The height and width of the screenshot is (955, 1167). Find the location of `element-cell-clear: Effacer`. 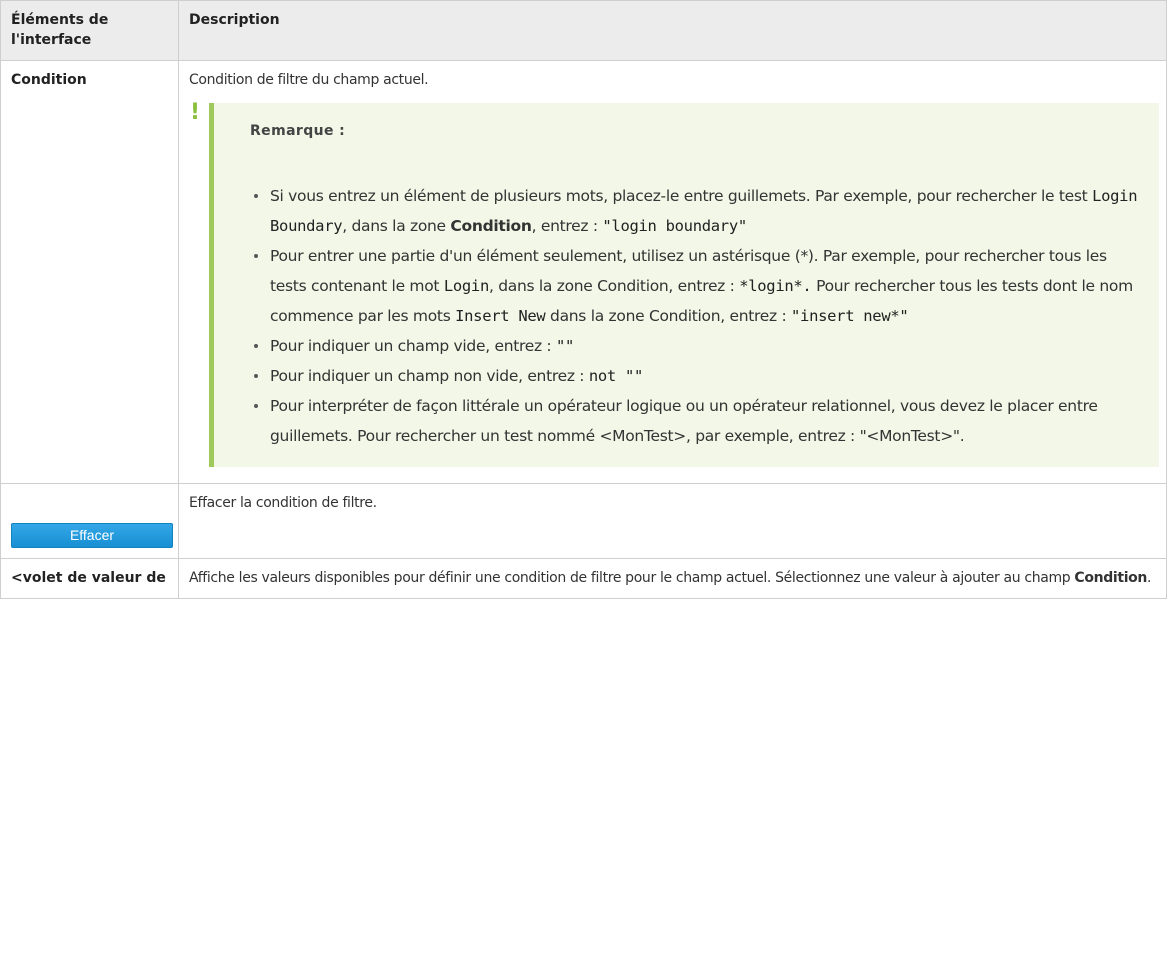

element-cell-clear: Effacer is located at coordinates (89, 521).